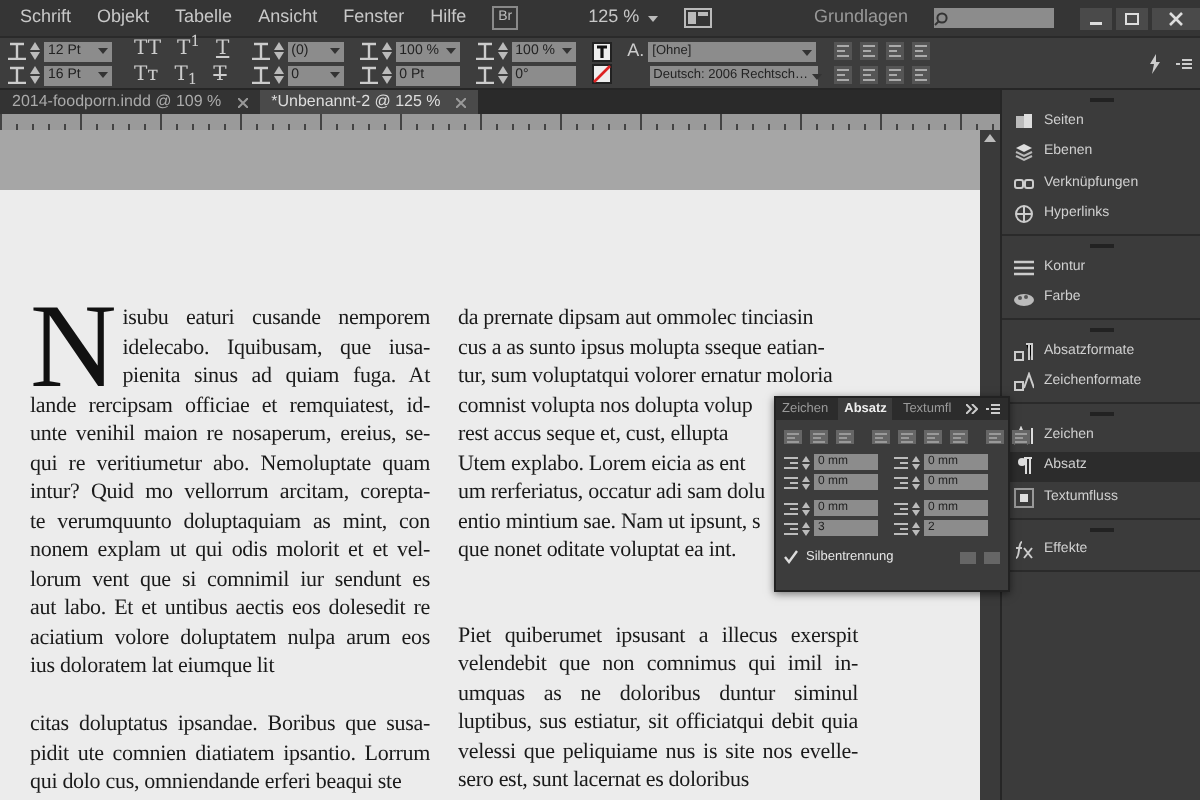  Describe the element at coordinates (130, 102) in the screenshot. I see `document-tab: 2014-foodporn.indd @ 109 %` at that location.